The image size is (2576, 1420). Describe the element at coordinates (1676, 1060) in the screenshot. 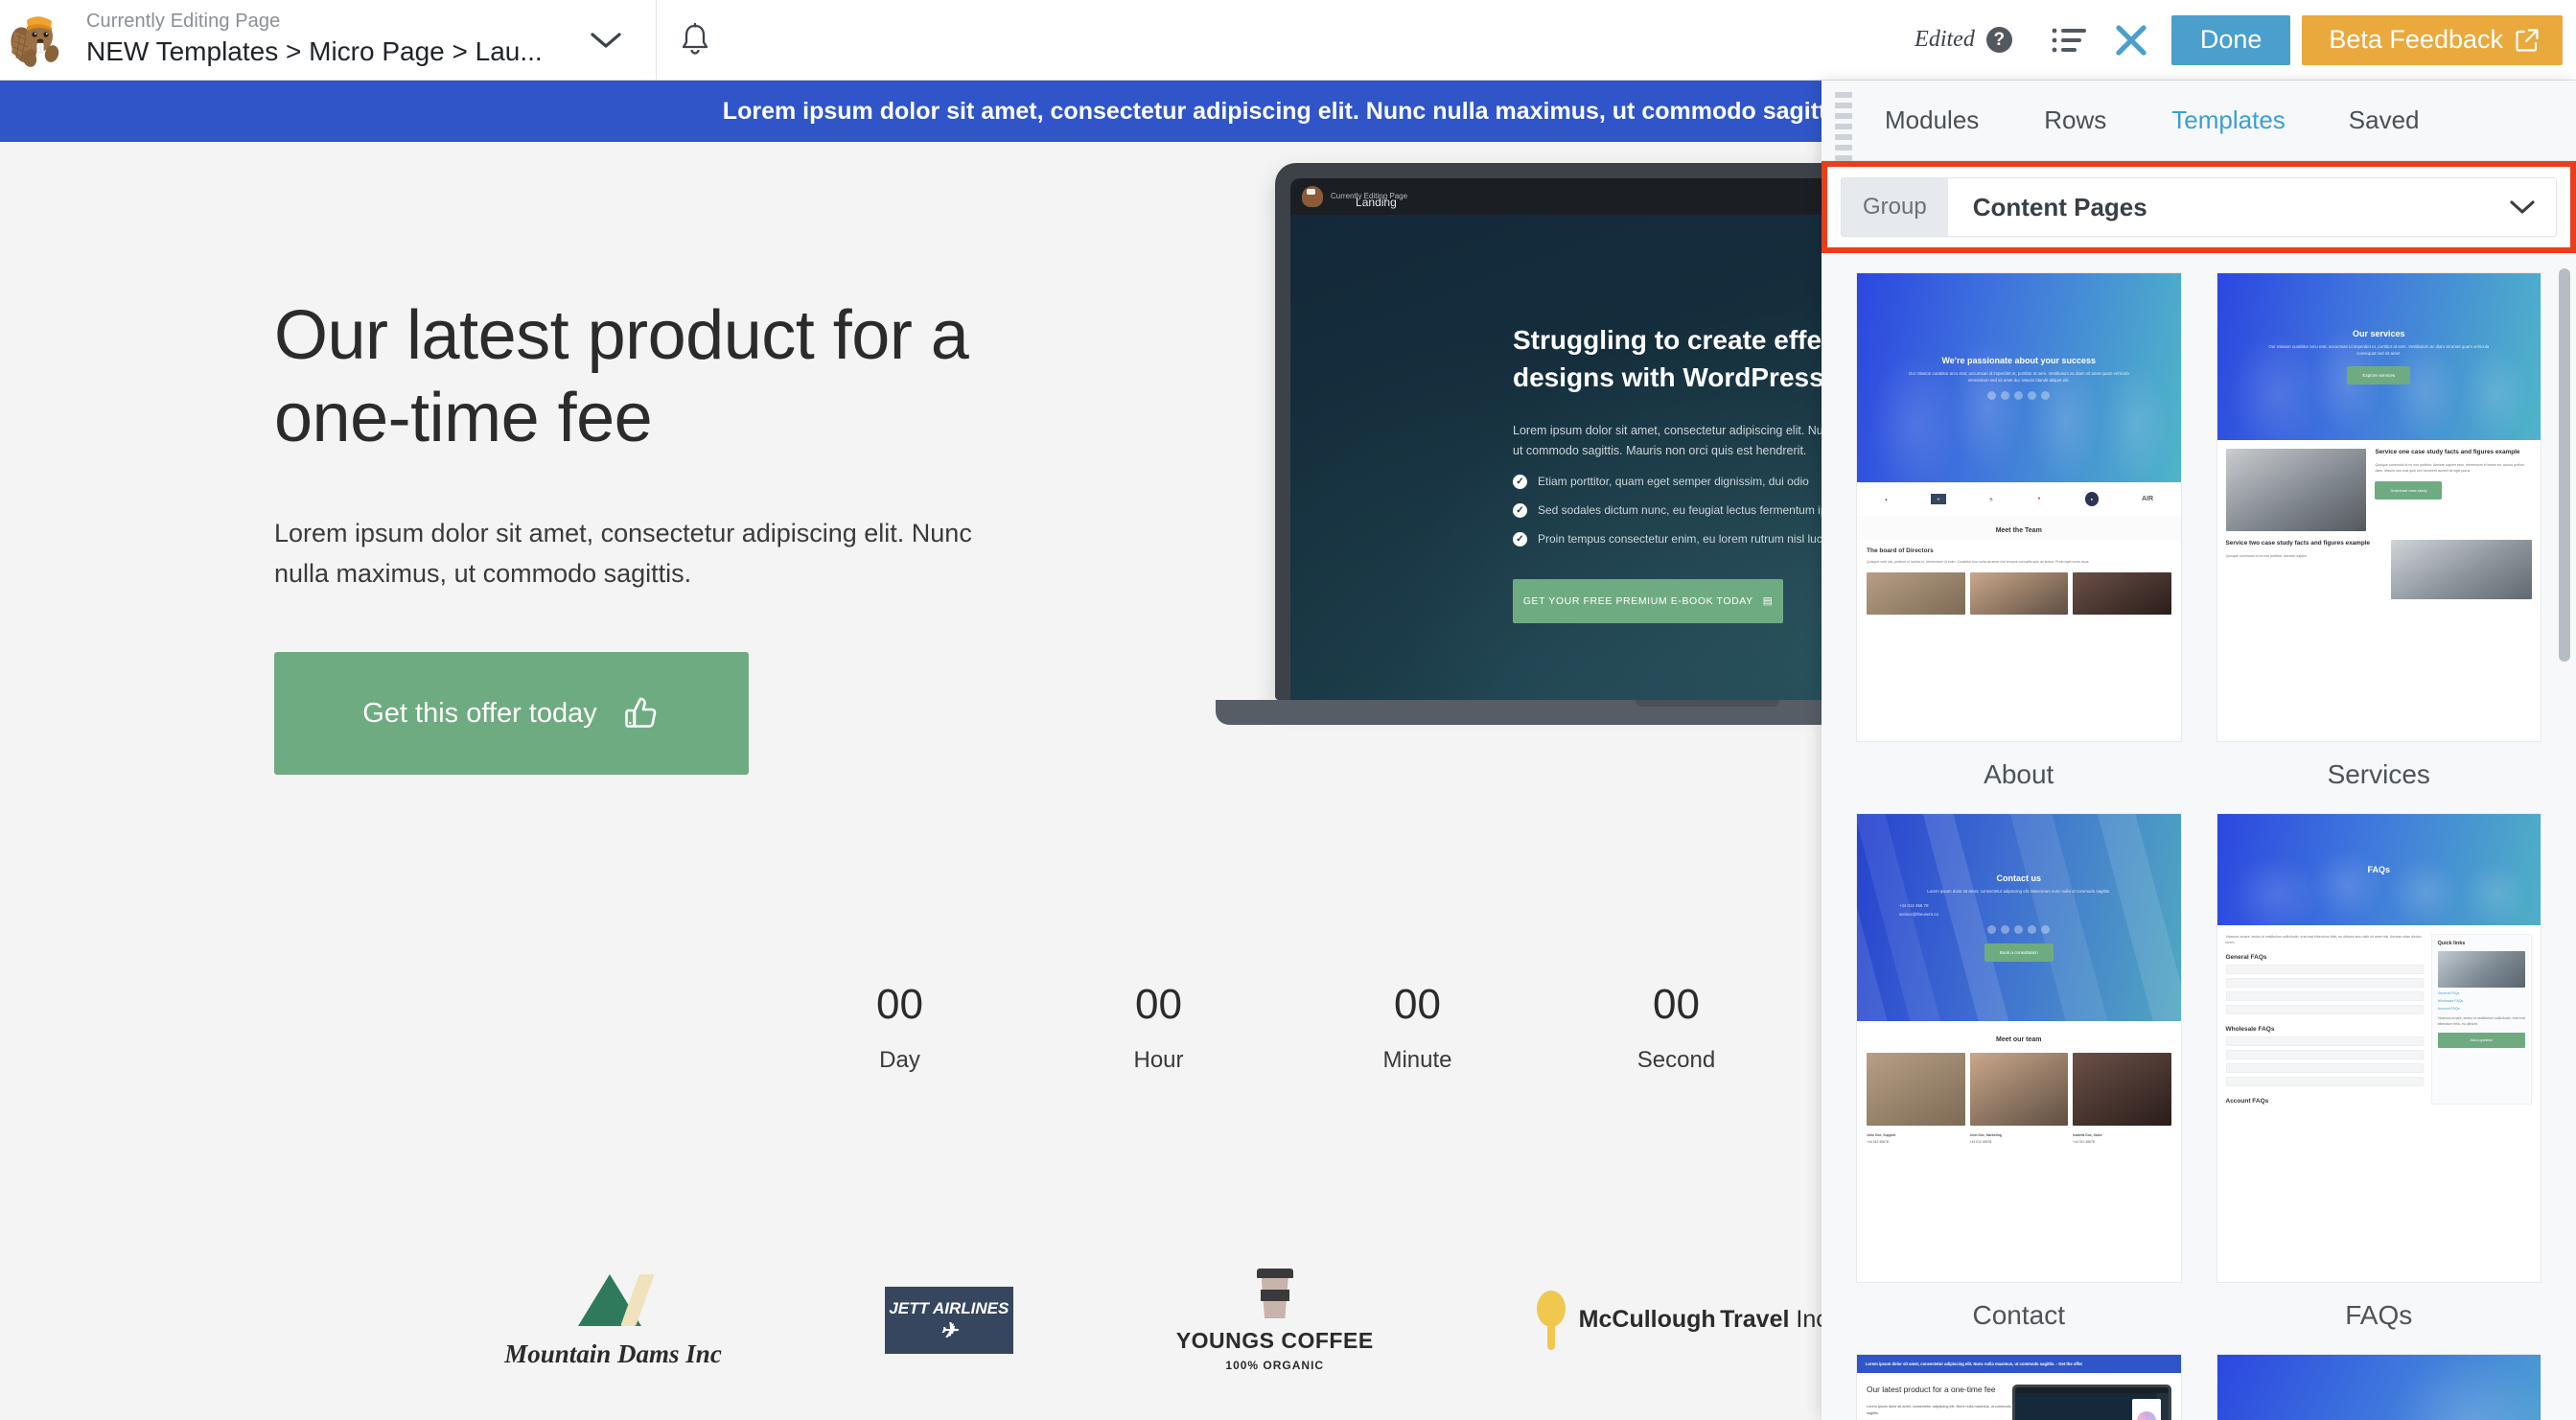

I see `countdown-label: Second` at that location.